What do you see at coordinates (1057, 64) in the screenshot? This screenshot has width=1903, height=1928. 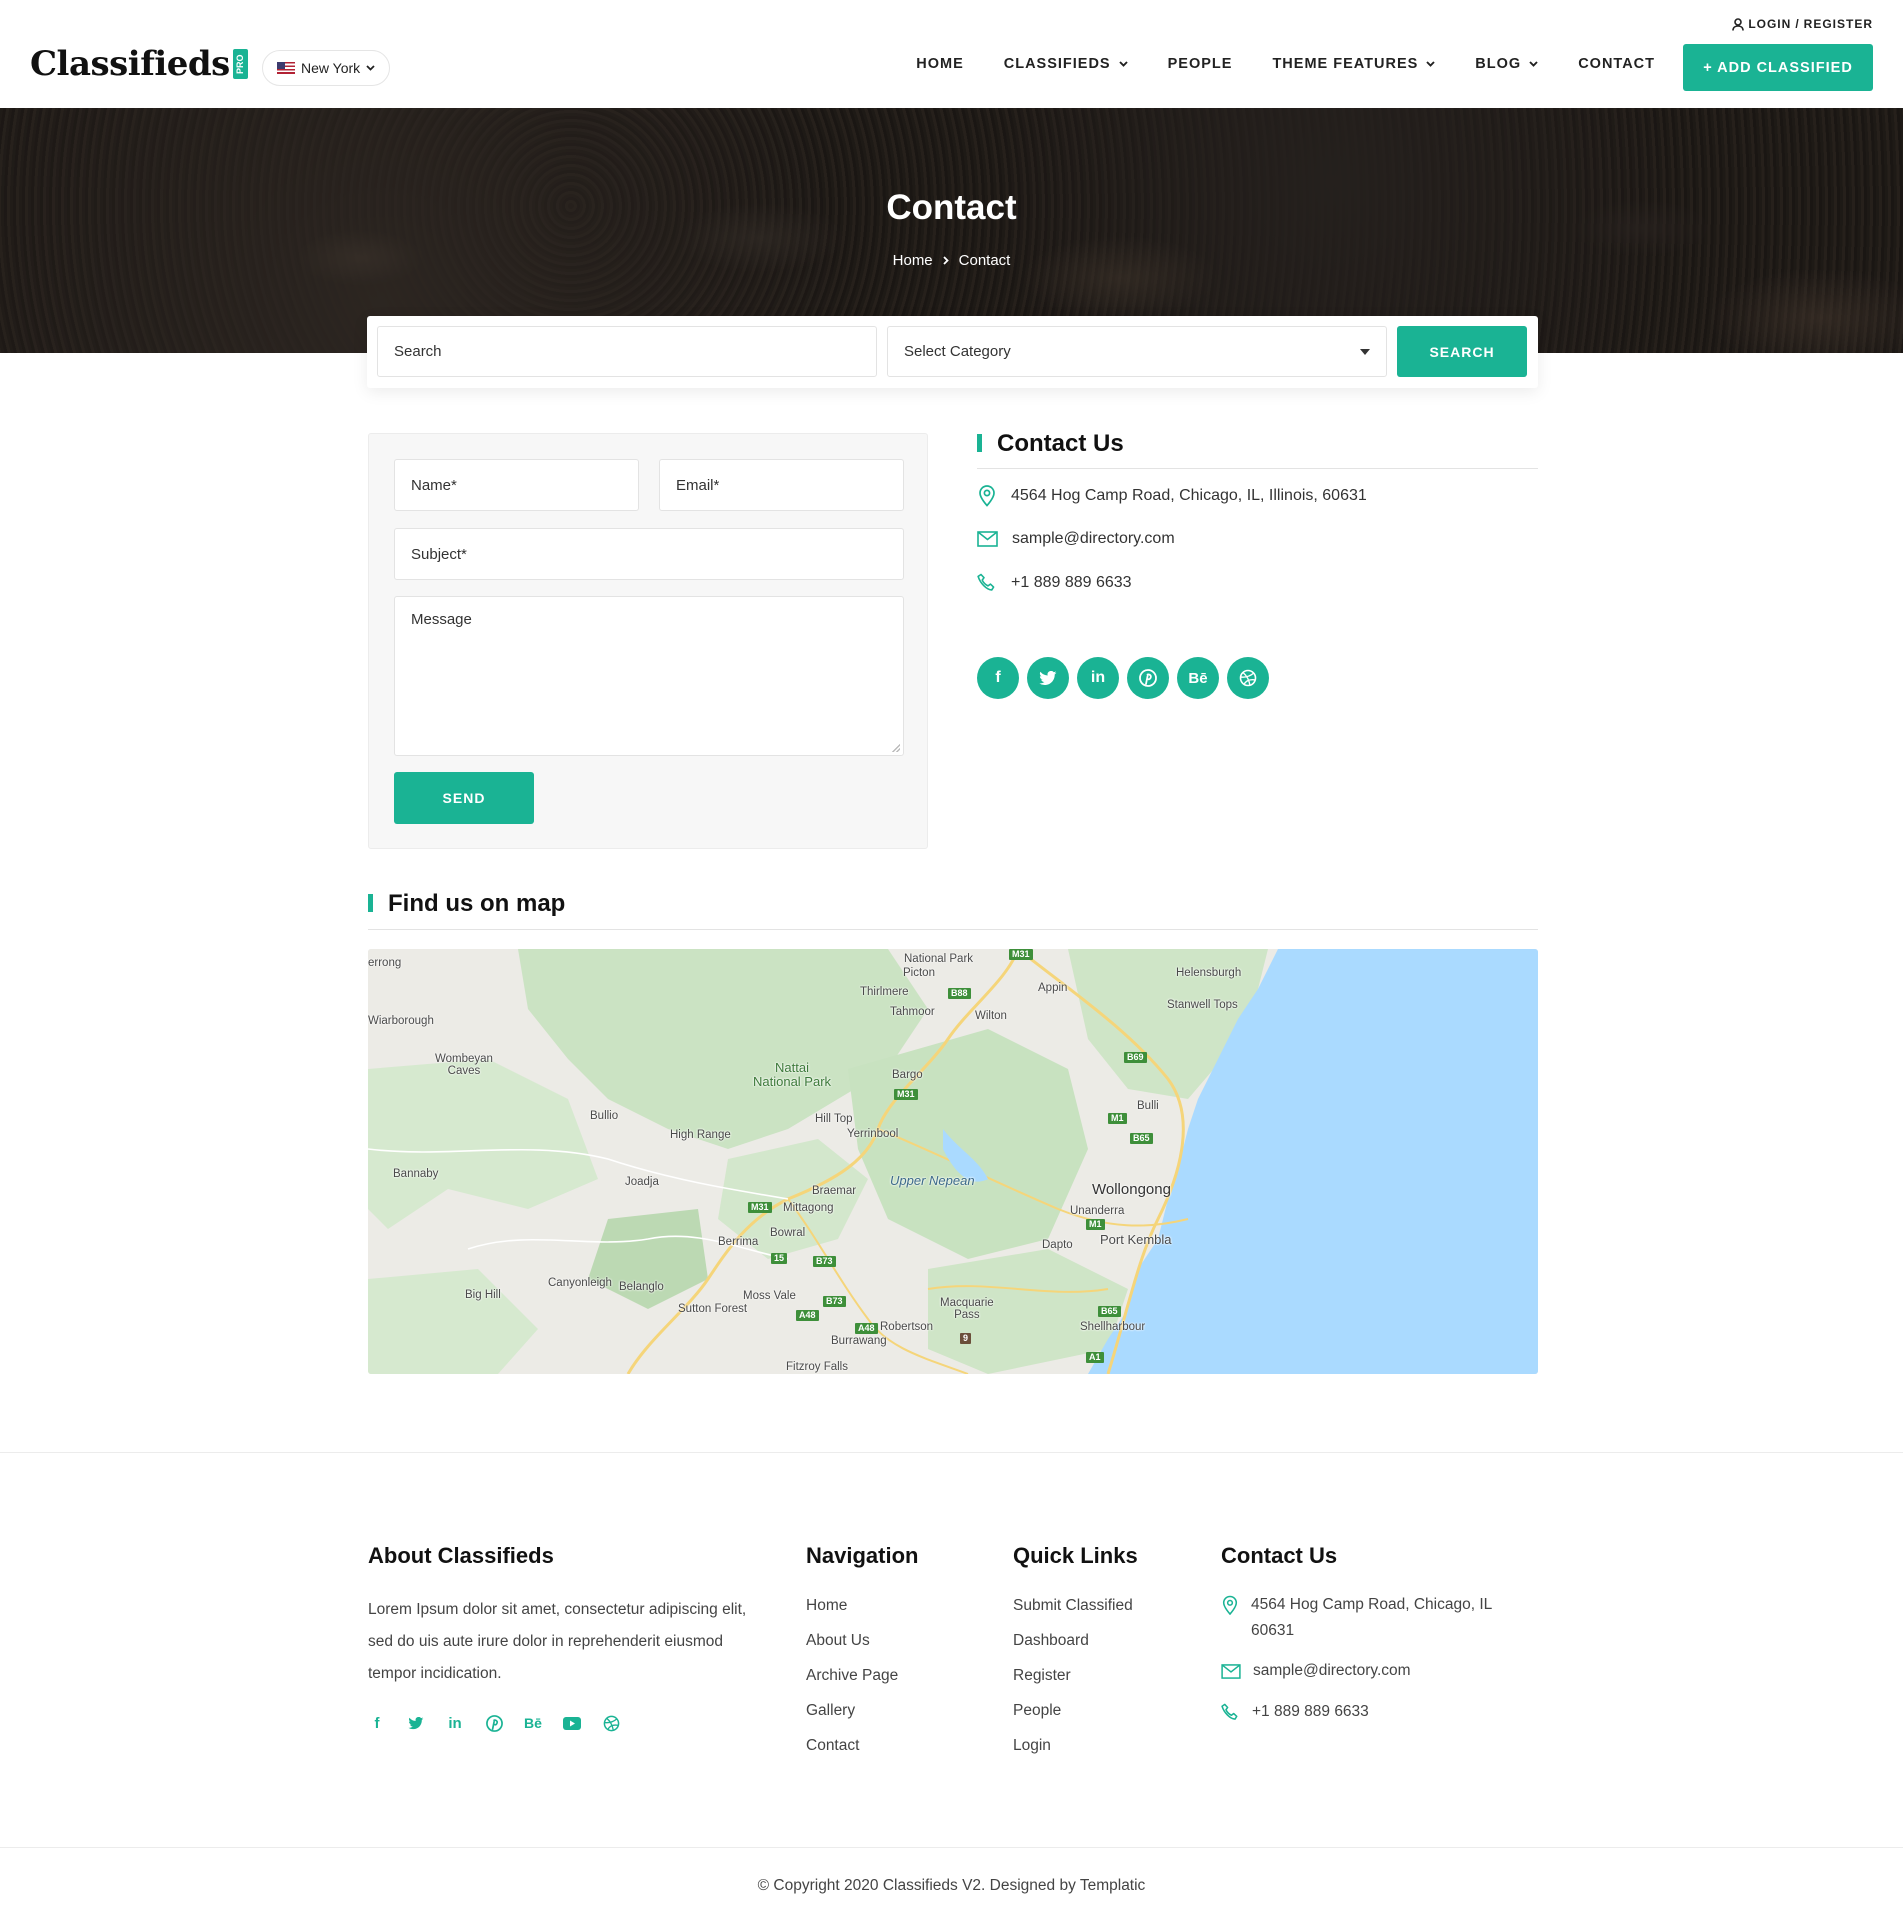 I see `nav-item-label: CLASSIFIEDS` at bounding box center [1057, 64].